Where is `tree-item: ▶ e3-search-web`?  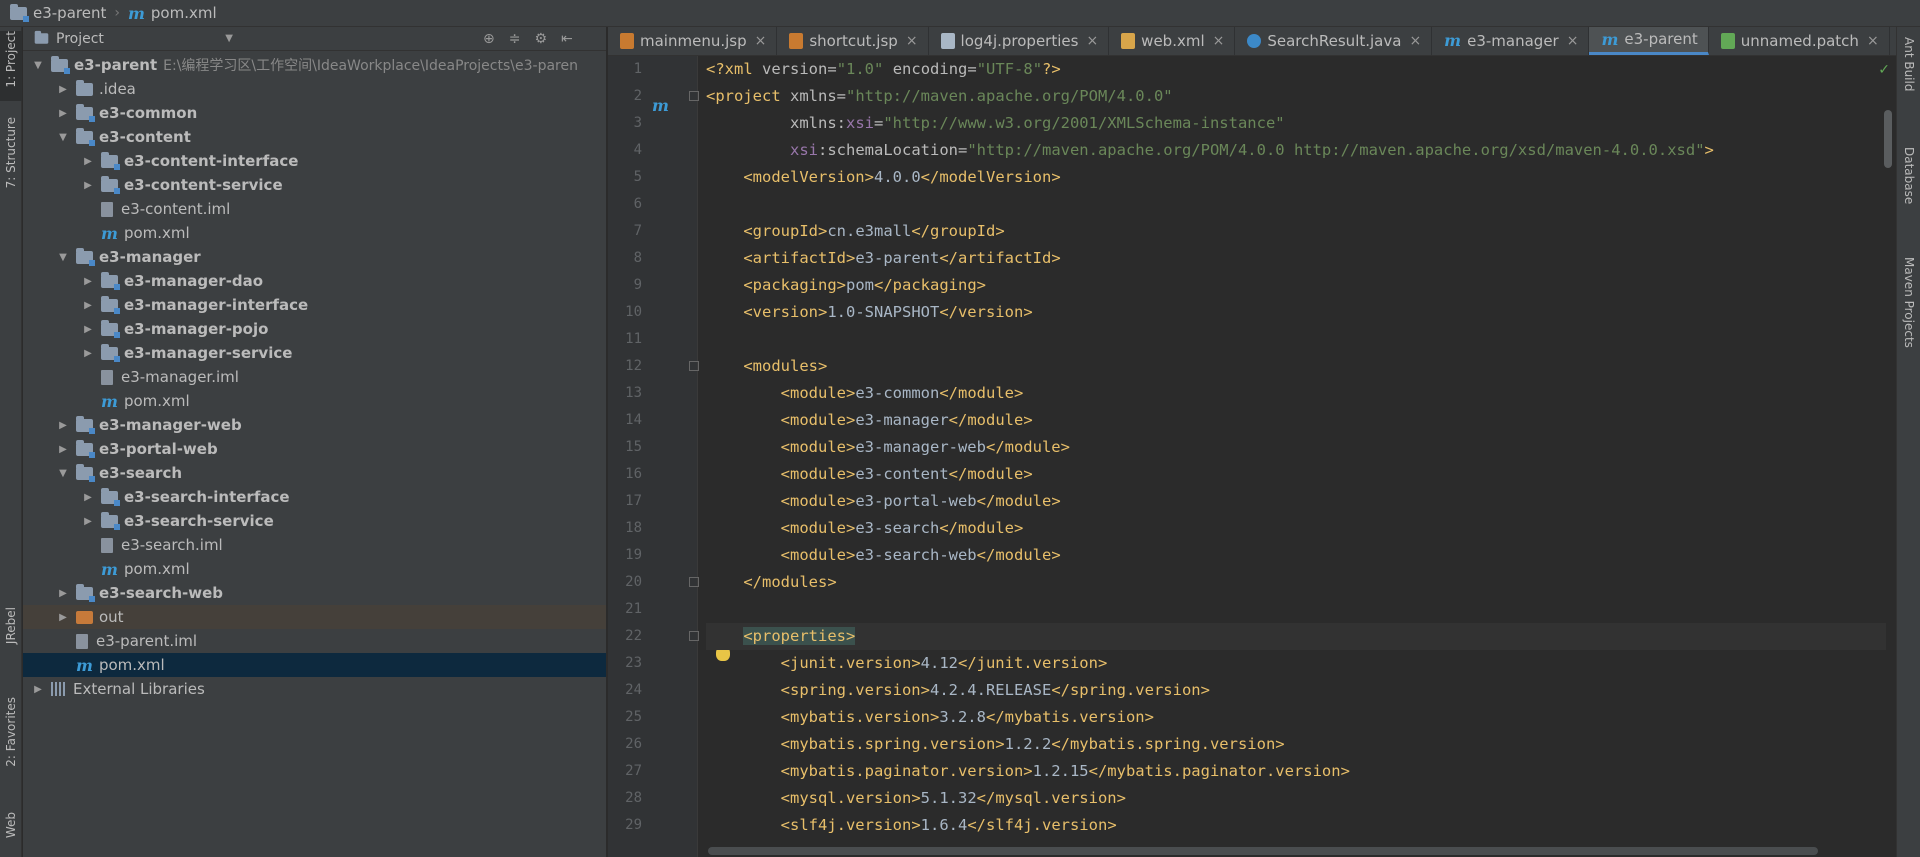
tree-item: ▶ e3-search-web is located at coordinates (314, 593).